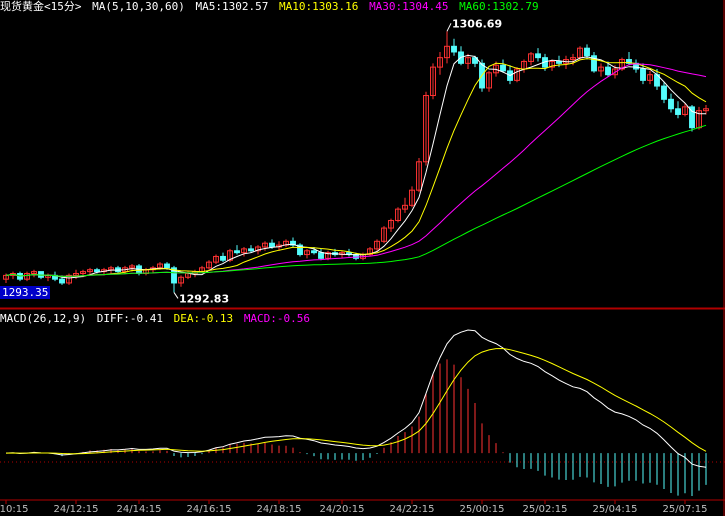  I want to click on x-tick-label: 25/00:15, so click(482, 509).